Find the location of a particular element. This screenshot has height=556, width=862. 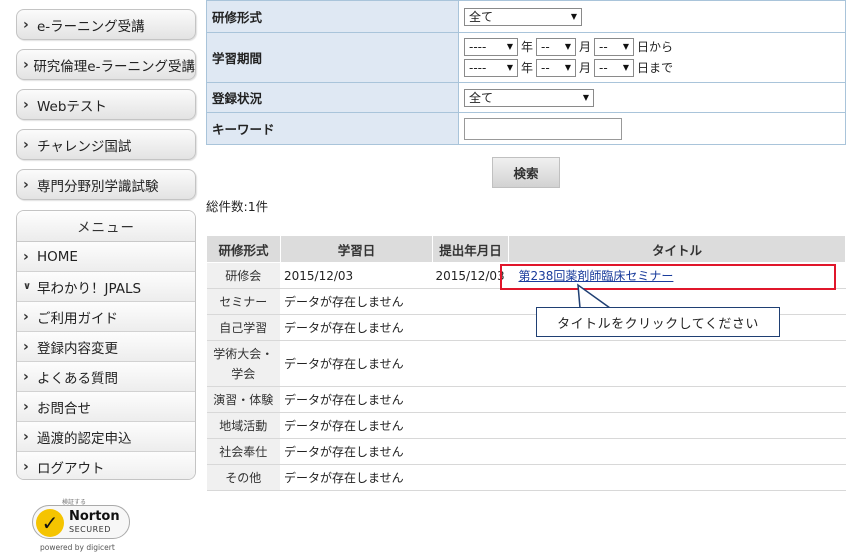

row-category: 研修会 is located at coordinates (243, 275).